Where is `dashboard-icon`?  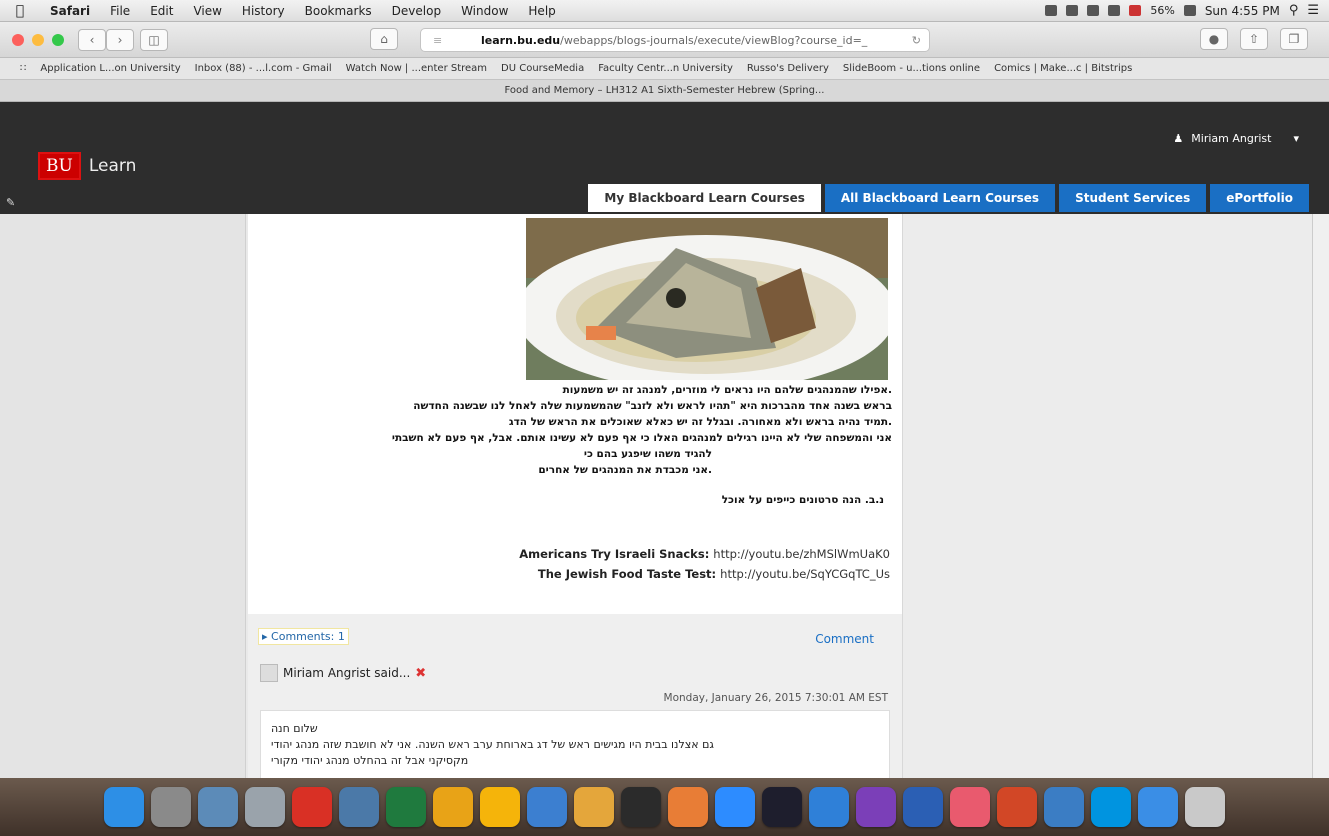
dashboard-icon is located at coordinates (782, 807).